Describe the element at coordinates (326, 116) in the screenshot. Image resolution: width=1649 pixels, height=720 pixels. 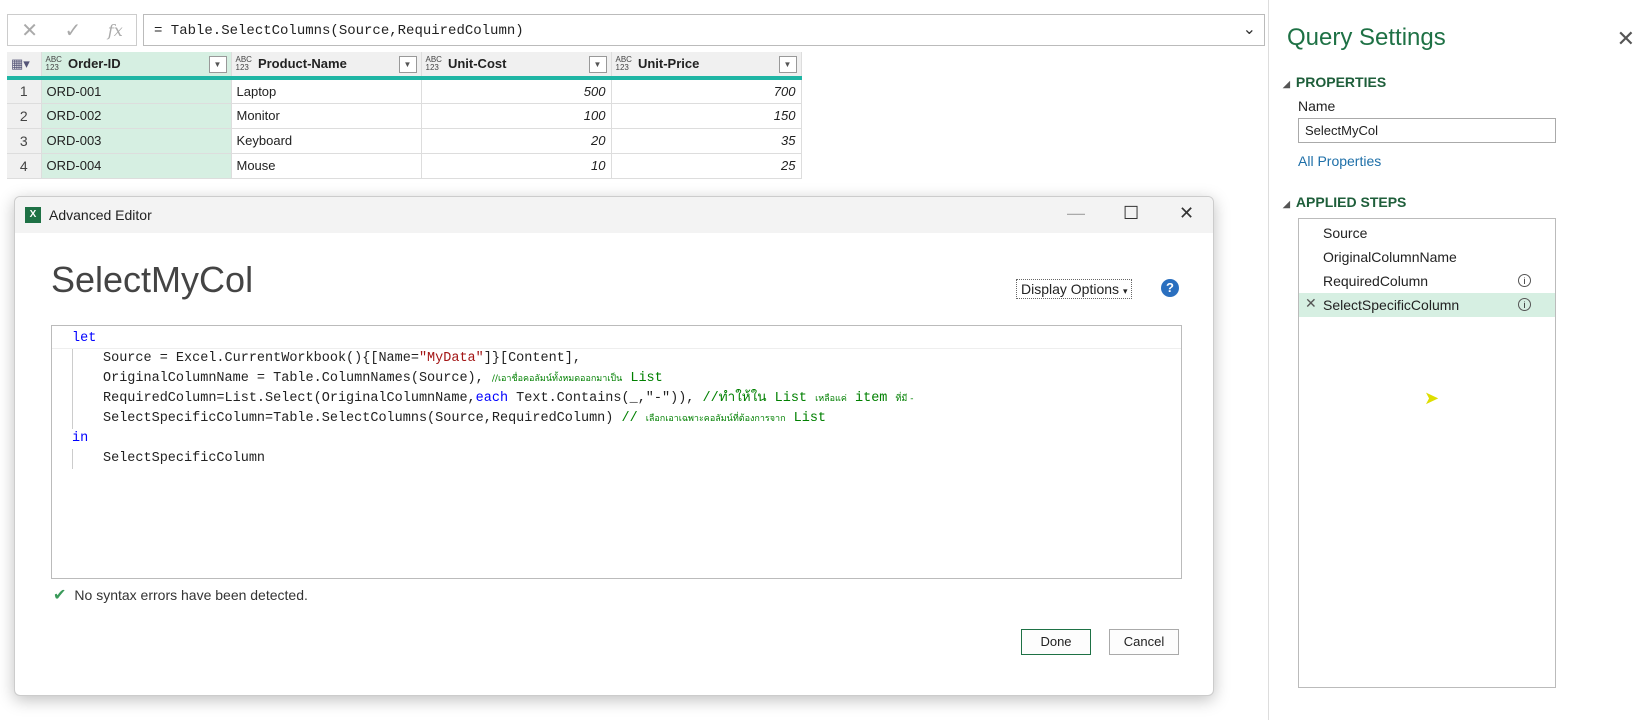
I see `cell: Monitor` at that location.